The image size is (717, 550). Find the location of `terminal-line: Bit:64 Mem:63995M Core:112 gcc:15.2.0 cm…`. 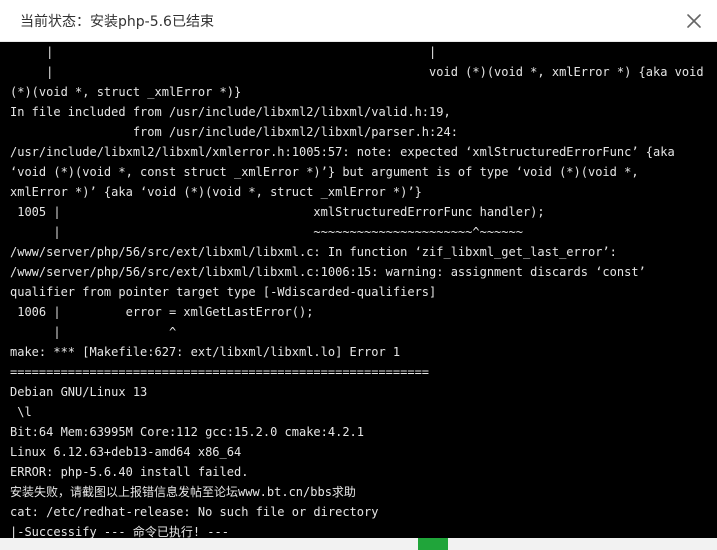

terminal-line: Bit:64 Mem:63995M Core:112 gcc:15.2.0 cm… is located at coordinates (187, 432).